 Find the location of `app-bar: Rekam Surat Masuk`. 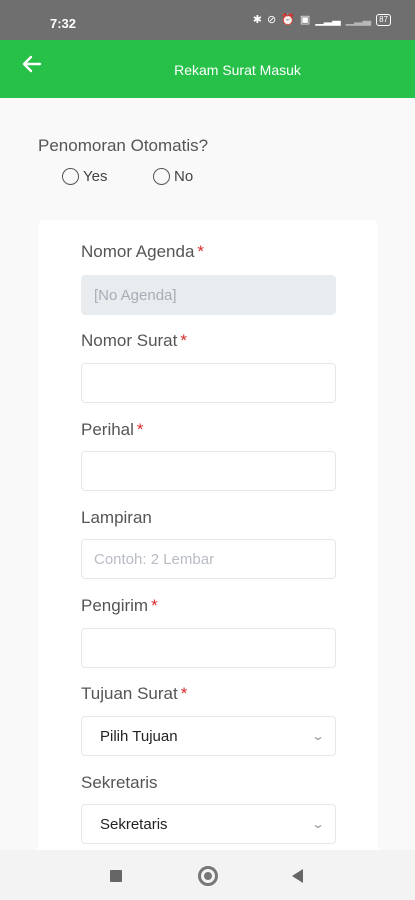

app-bar: Rekam Surat Masuk is located at coordinates (207, 69).